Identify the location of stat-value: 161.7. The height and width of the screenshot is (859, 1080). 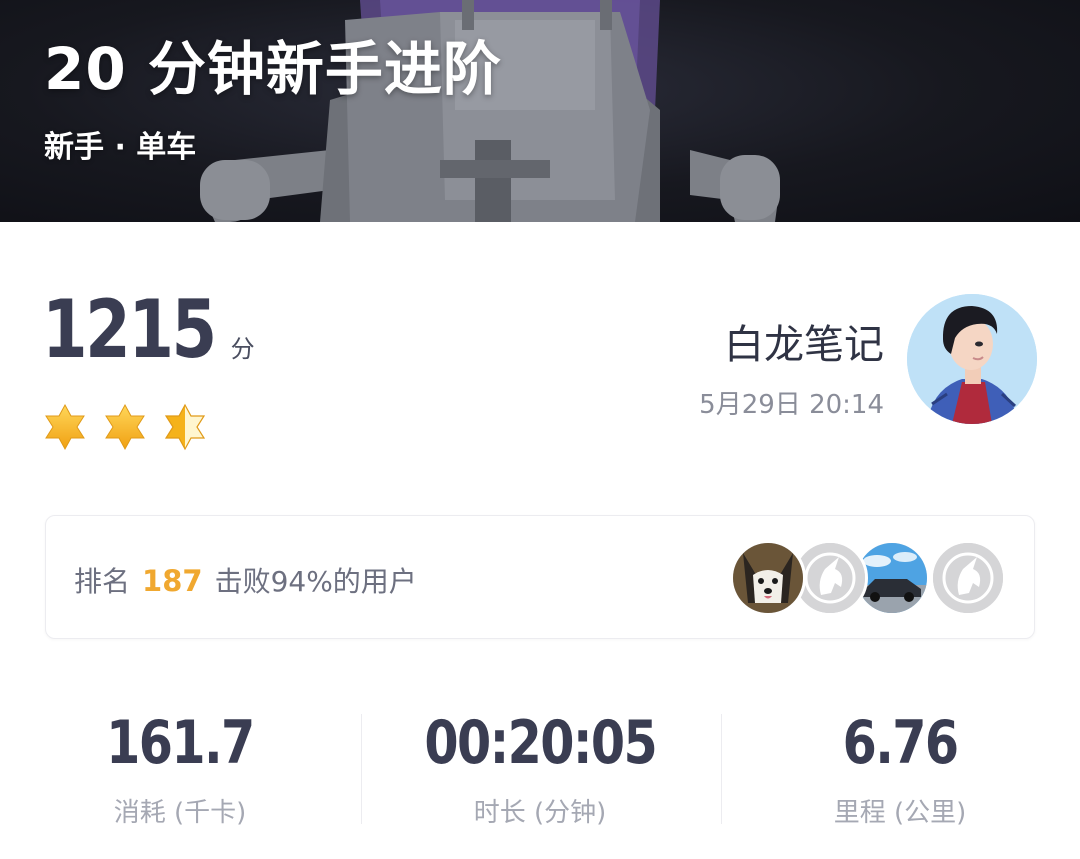
(180, 743).